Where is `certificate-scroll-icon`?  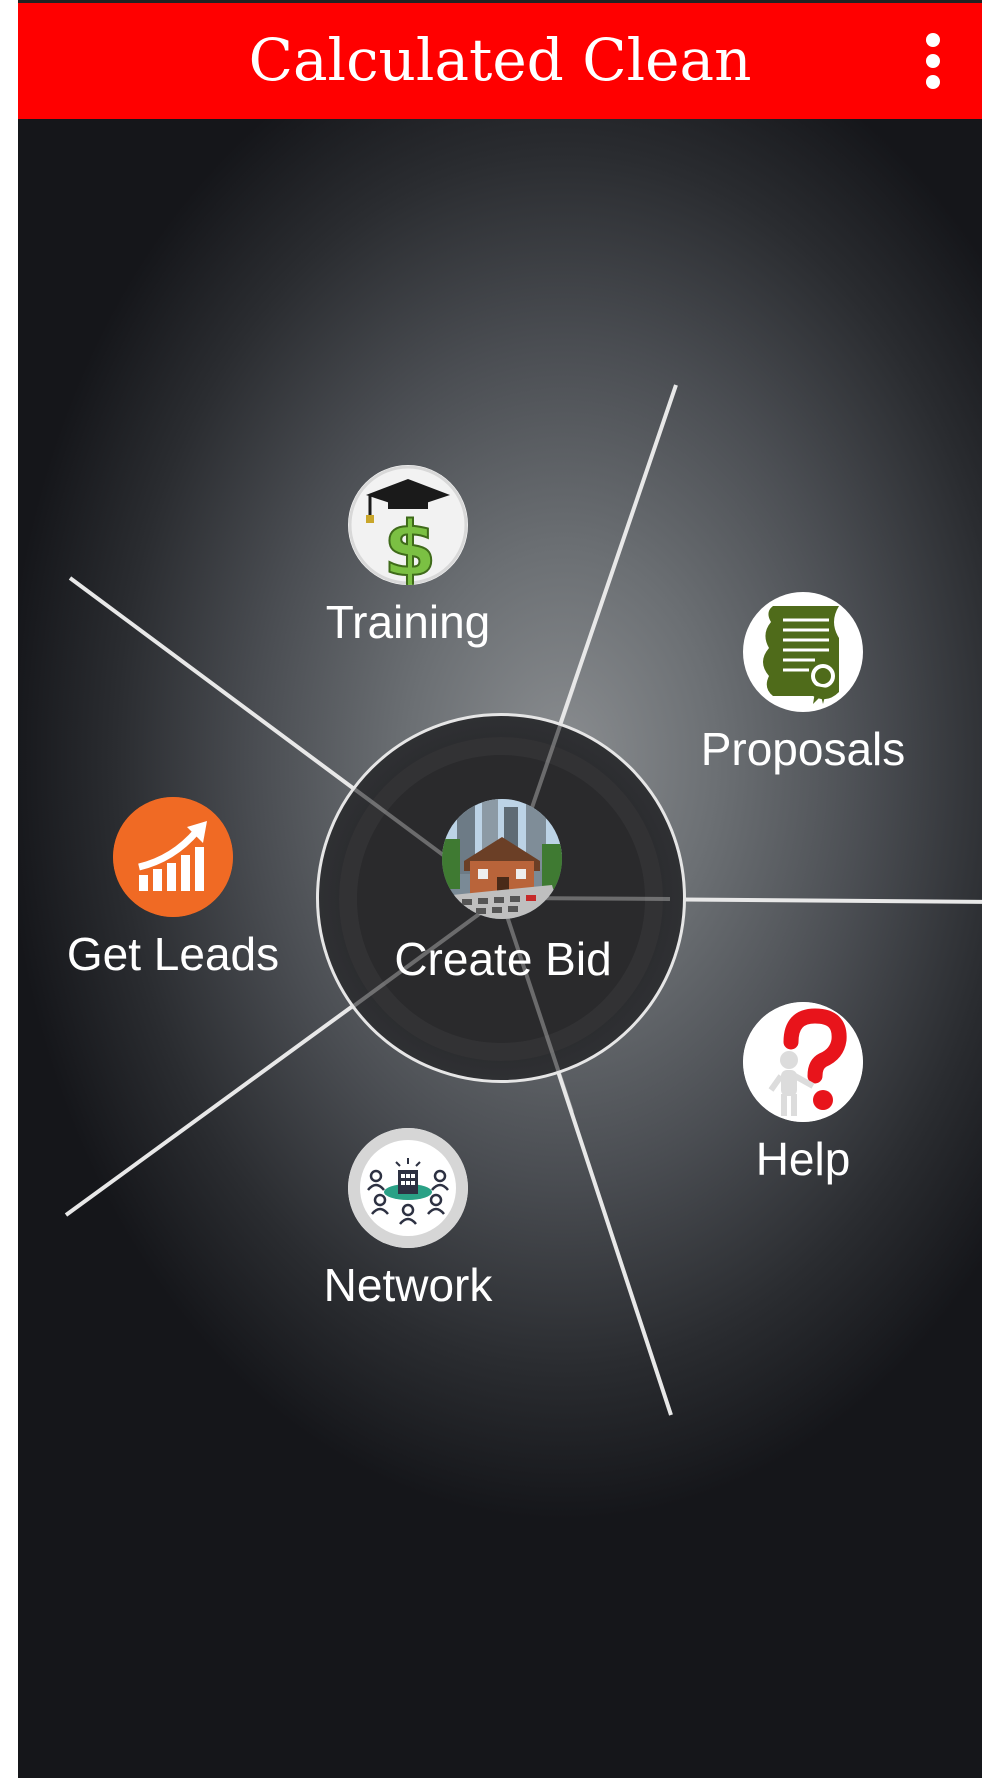 certificate-scroll-icon is located at coordinates (803, 652).